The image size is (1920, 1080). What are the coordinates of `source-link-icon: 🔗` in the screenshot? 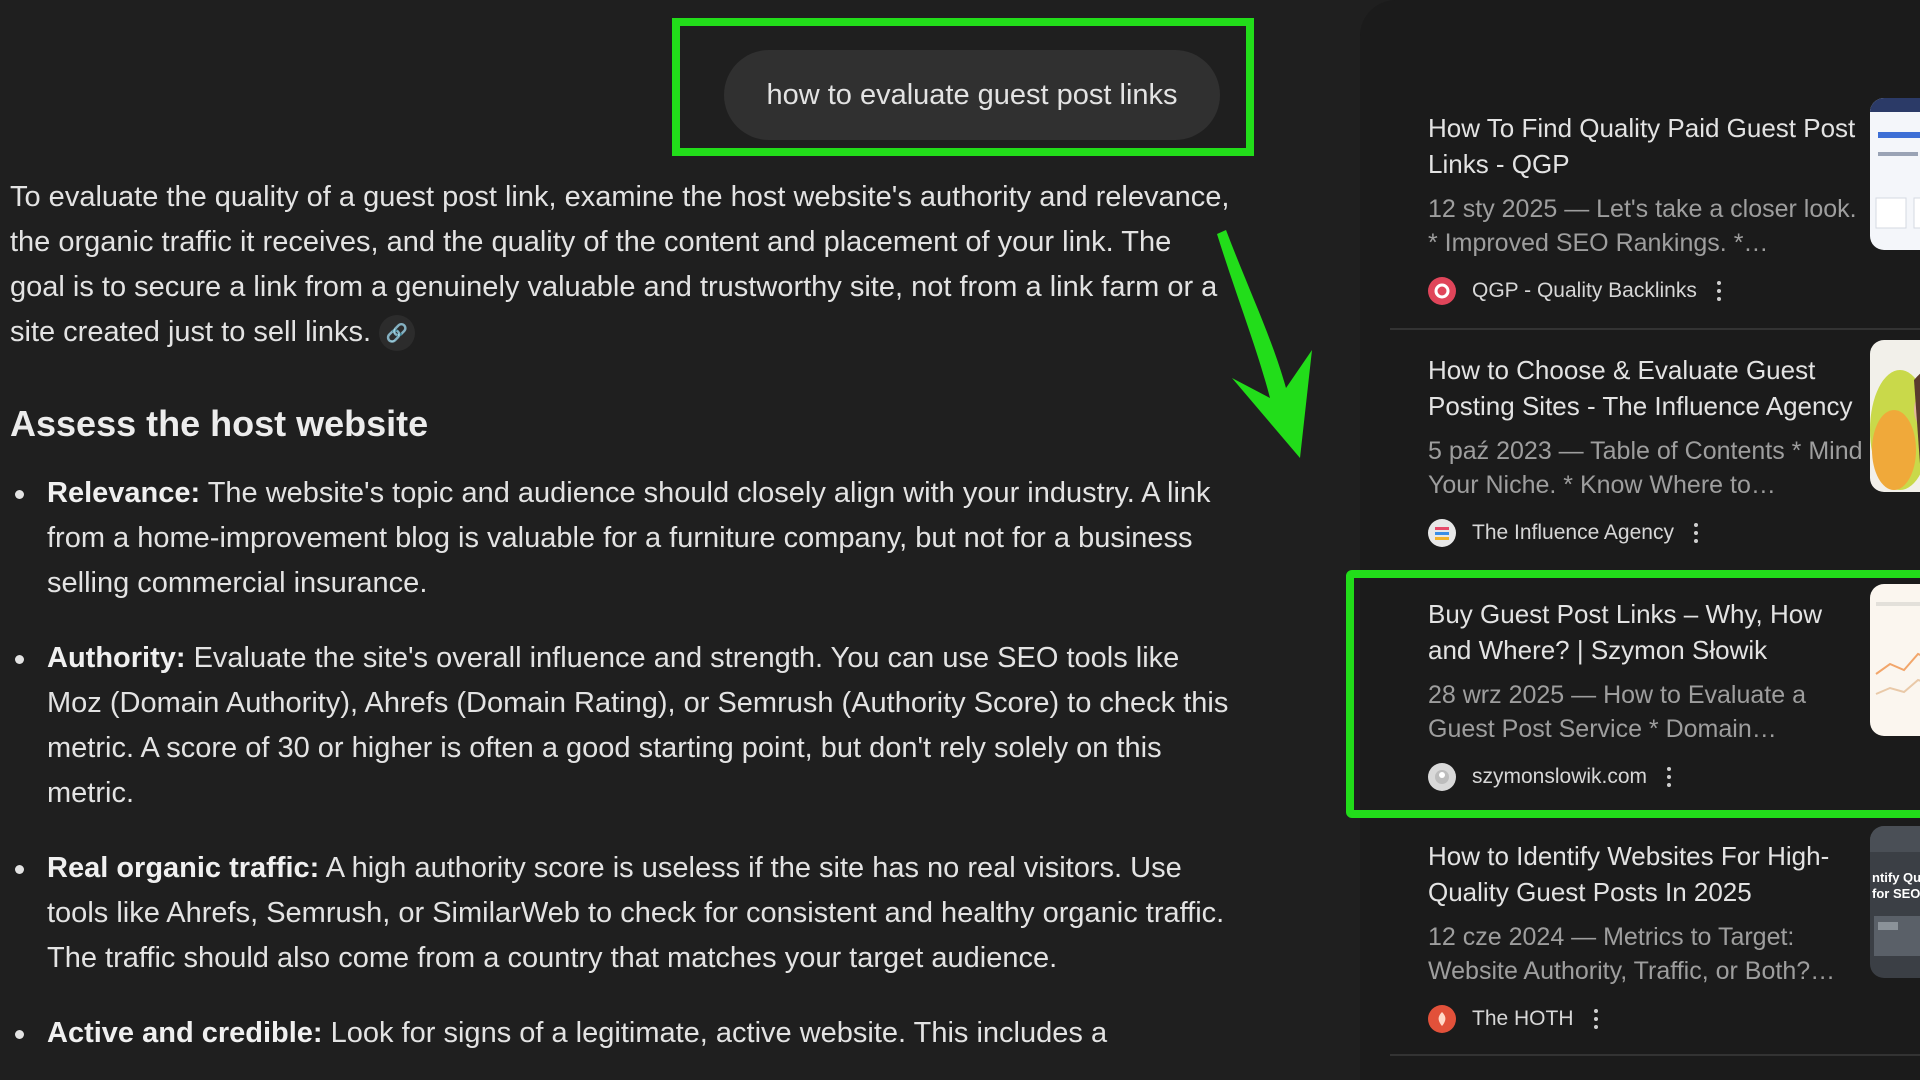 It's located at (397, 333).